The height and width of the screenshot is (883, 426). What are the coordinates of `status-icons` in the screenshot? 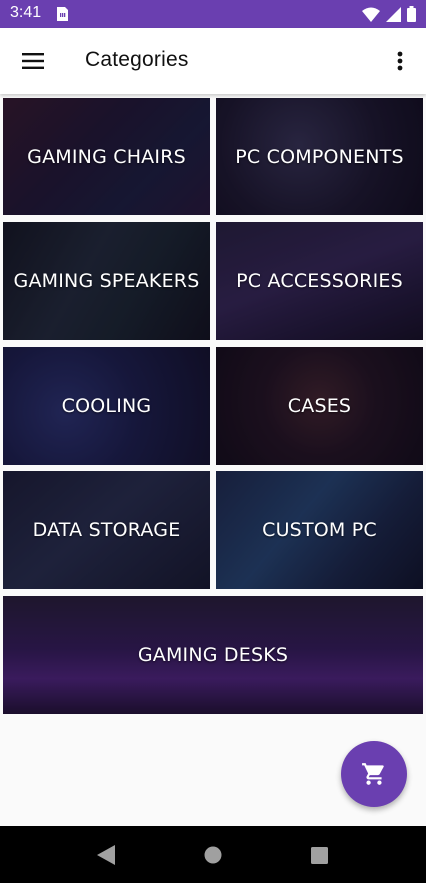 It's located at (389, 14).